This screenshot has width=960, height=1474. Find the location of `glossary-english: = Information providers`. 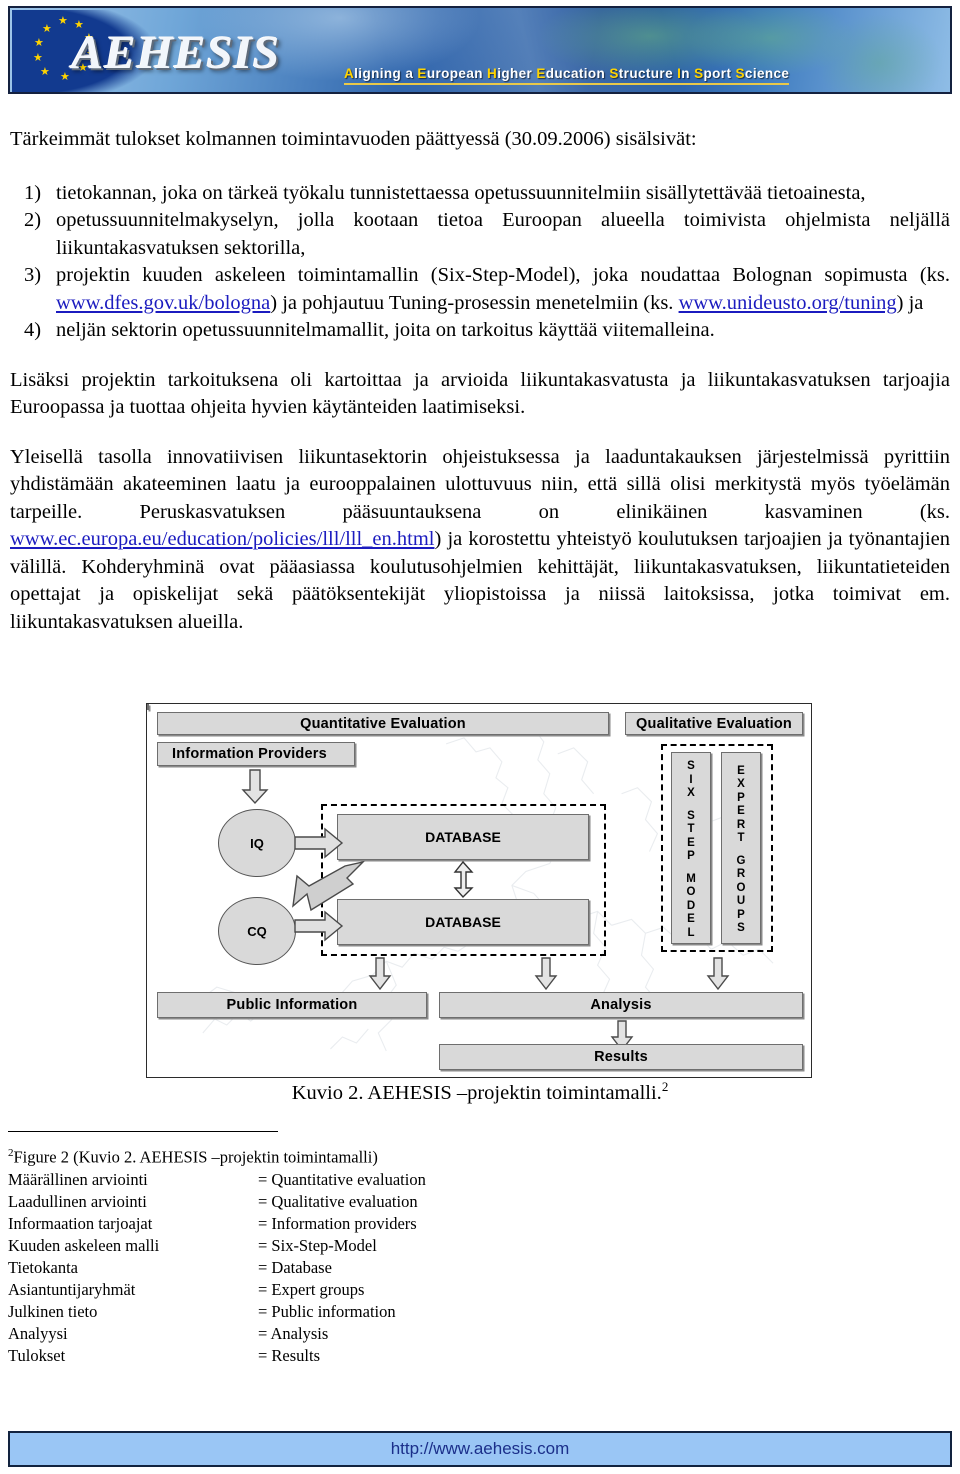

glossary-english: = Information providers is located at coordinates (337, 1223).